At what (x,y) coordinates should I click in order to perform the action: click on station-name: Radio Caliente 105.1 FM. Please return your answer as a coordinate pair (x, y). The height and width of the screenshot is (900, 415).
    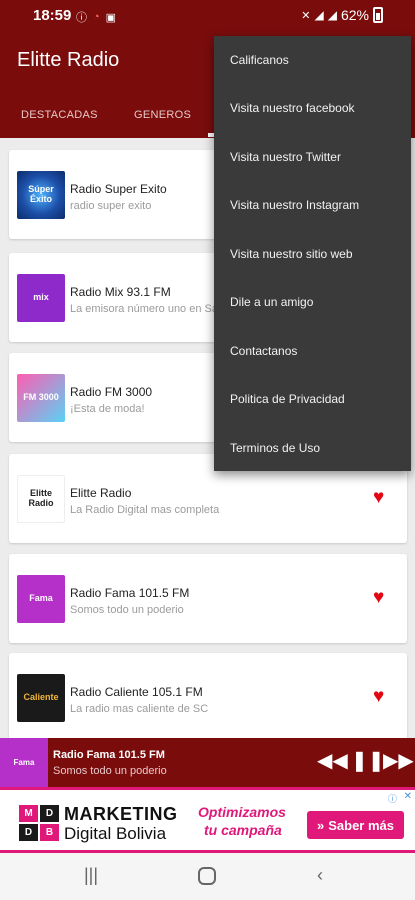
    Looking at the image, I should click on (136, 692).